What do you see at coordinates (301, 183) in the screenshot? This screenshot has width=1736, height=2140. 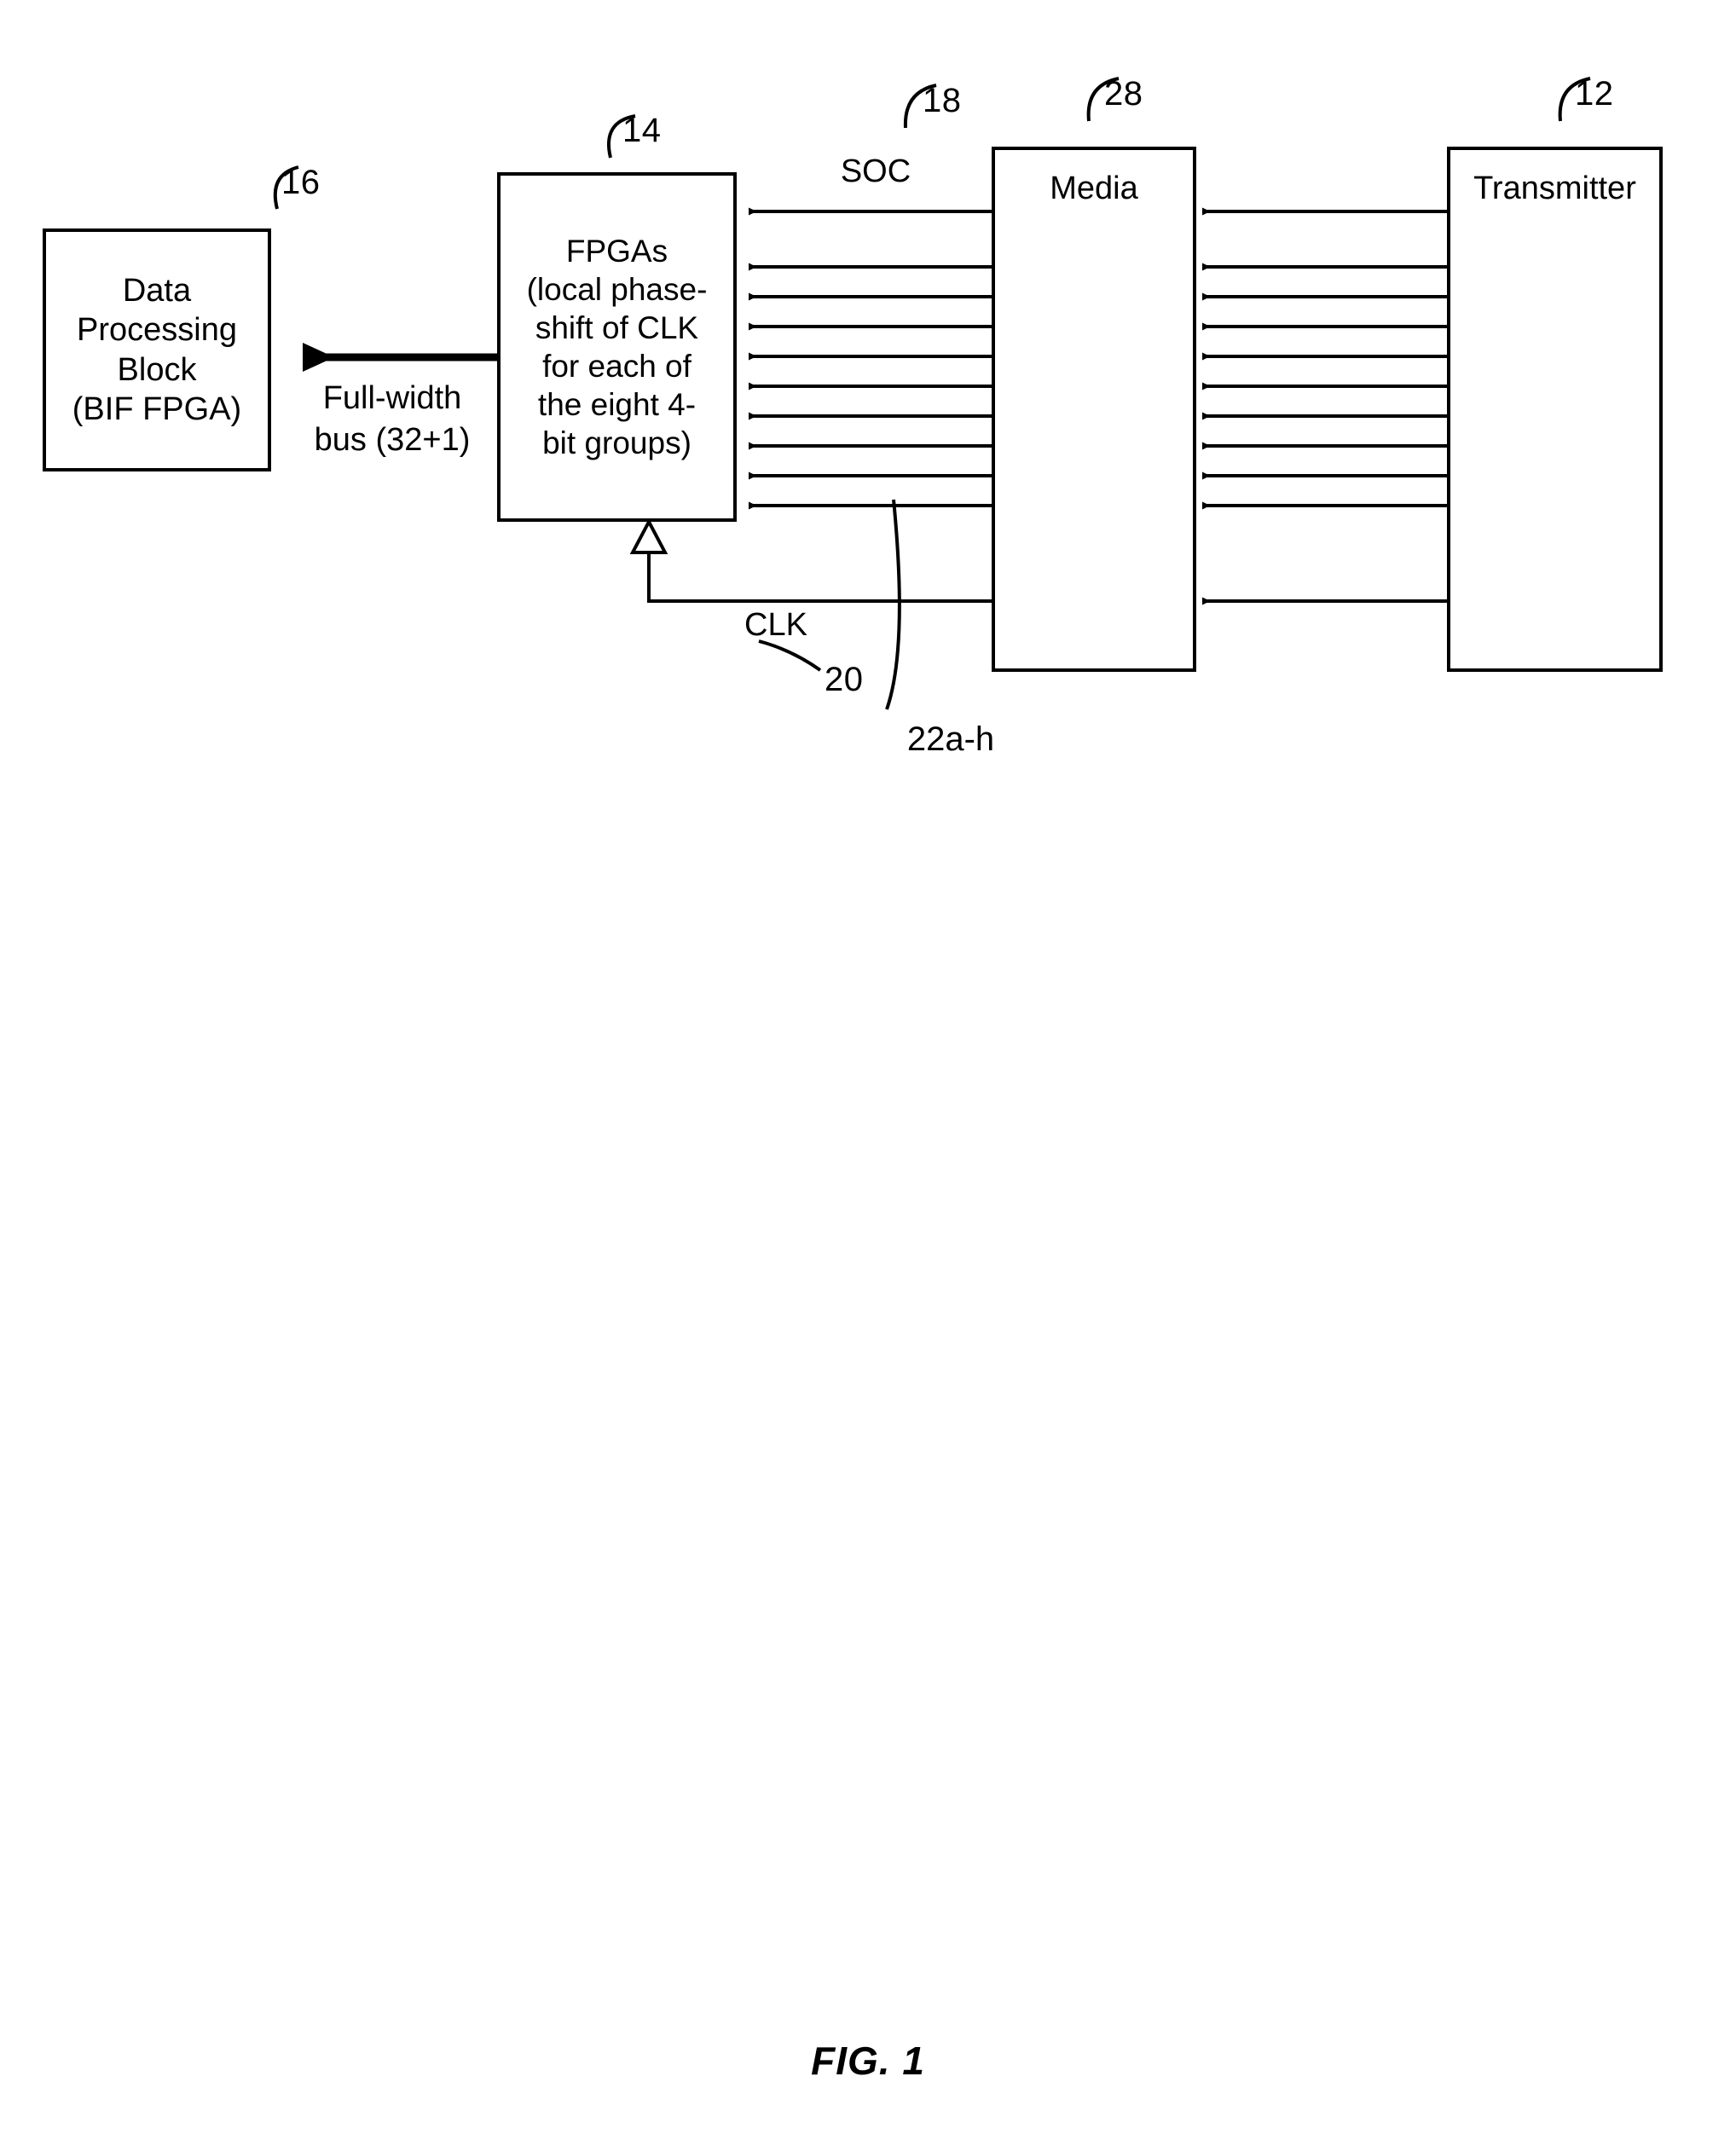 I see `reference-numeral-16: 16` at bounding box center [301, 183].